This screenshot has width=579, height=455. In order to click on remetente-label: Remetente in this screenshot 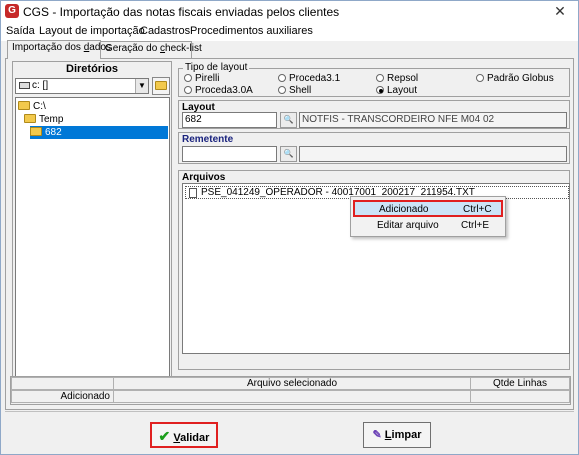, I will do `click(208, 139)`.